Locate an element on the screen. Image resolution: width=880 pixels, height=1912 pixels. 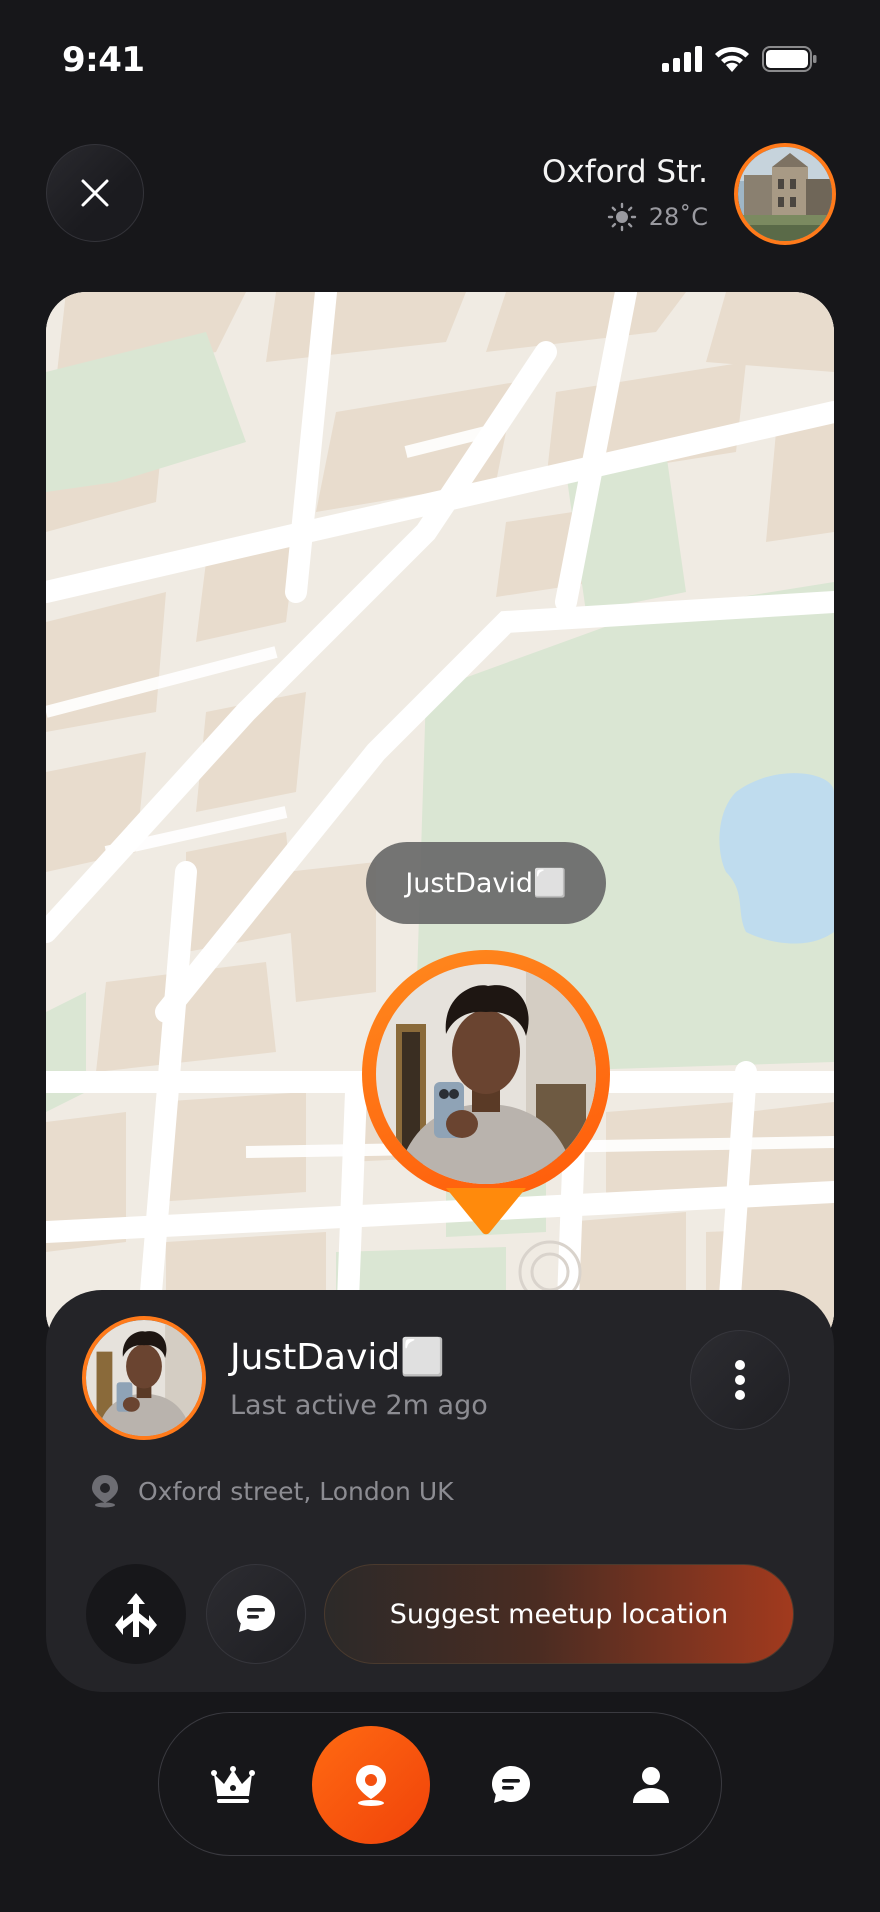
nav-item-map is located at coordinates (371, 1785).